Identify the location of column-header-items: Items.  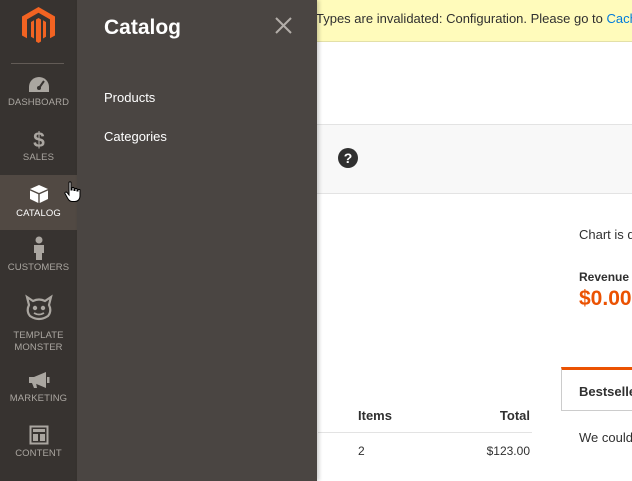
(375, 415).